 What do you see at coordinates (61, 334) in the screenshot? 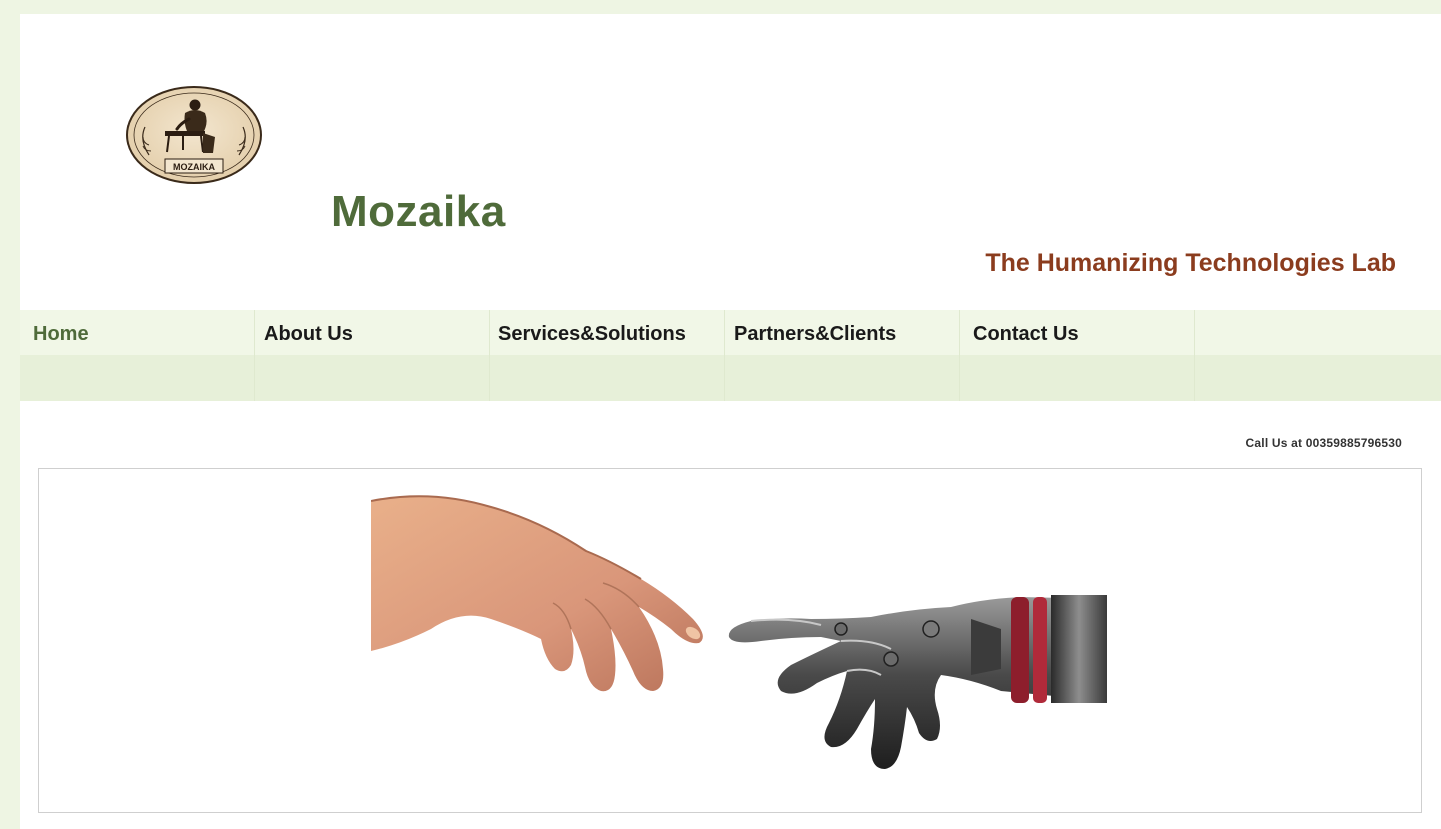
I see `nav-link-home: Home` at bounding box center [61, 334].